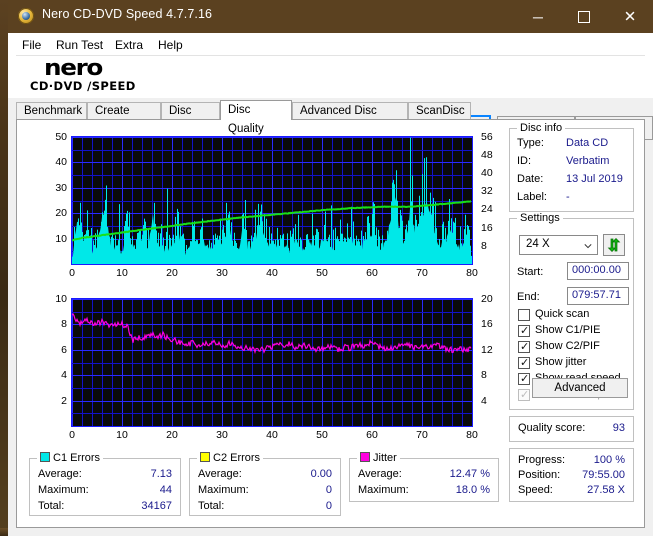  I want to click on c1-errors-caption-label: C1 Errors, so click(77, 458).